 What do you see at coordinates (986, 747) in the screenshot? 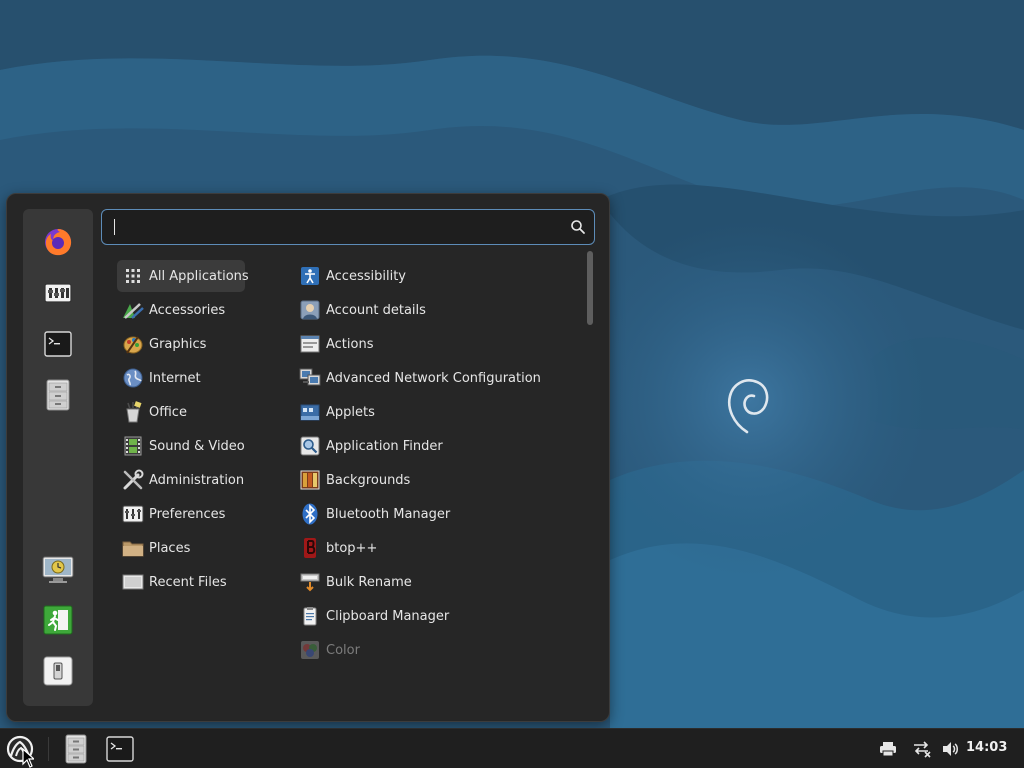
I see `clock: 14:03` at bounding box center [986, 747].